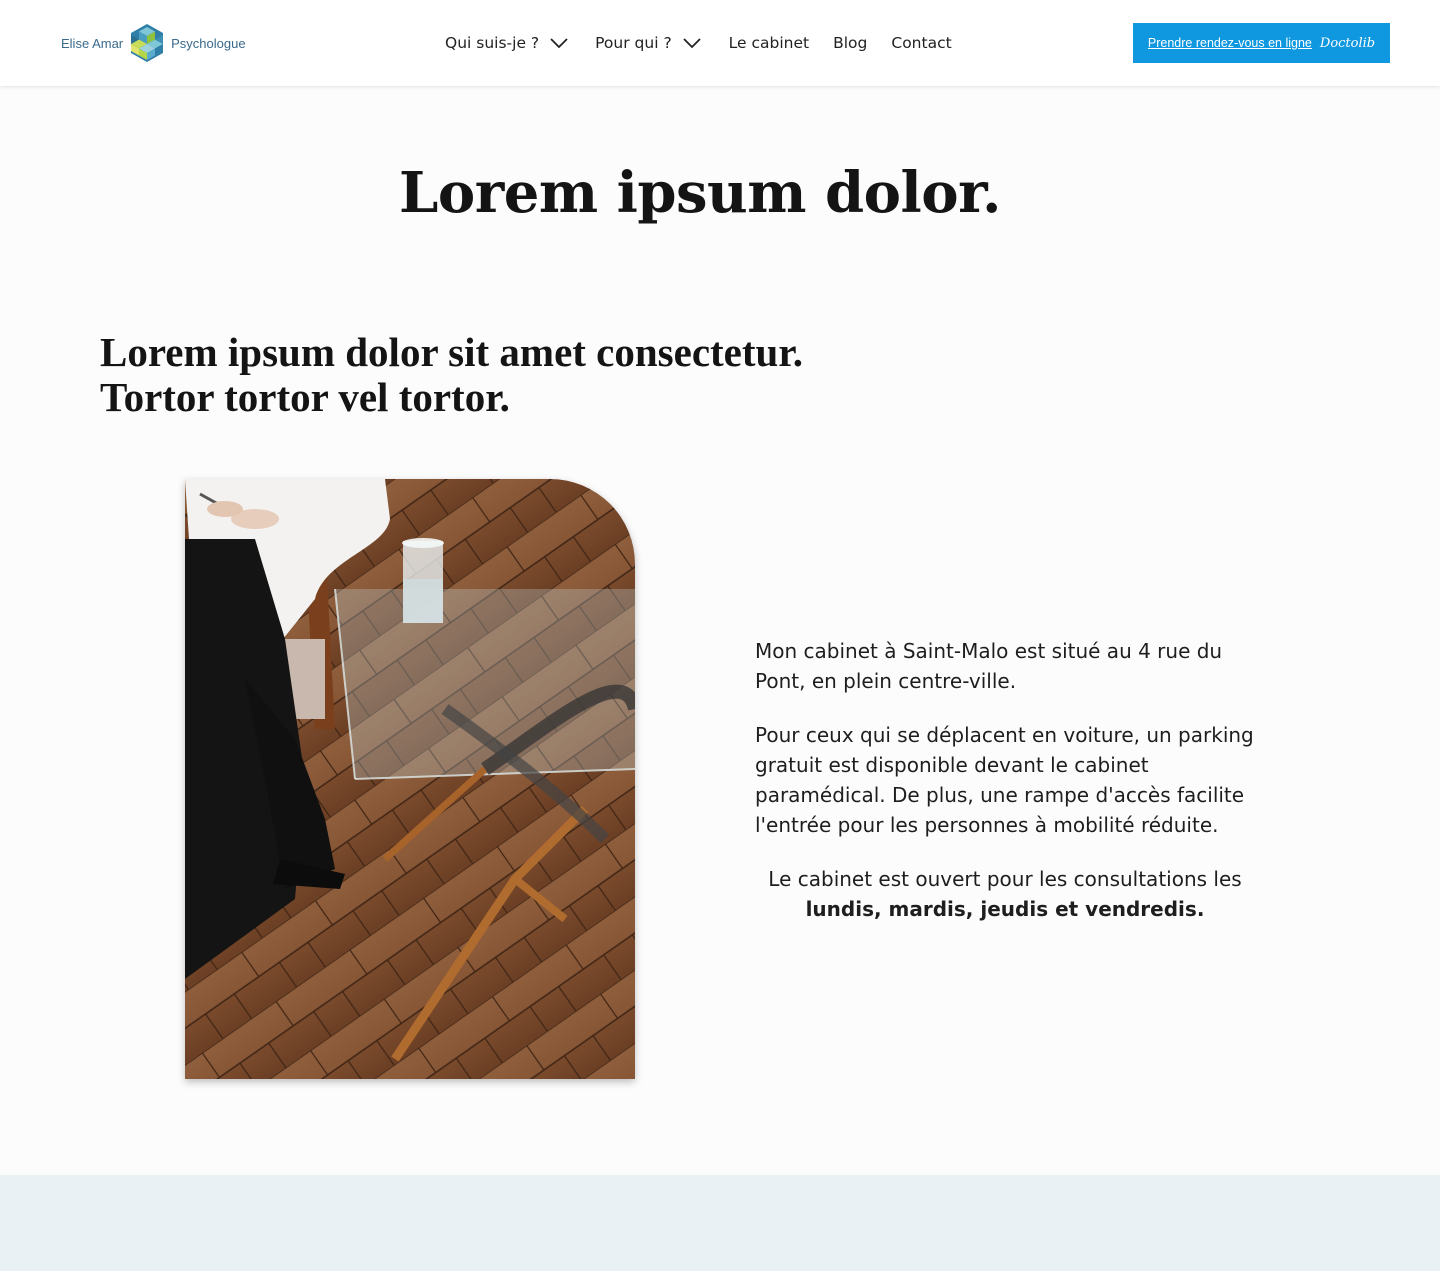  Describe the element at coordinates (410, 779) in the screenshot. I see `office-photo` at that location.